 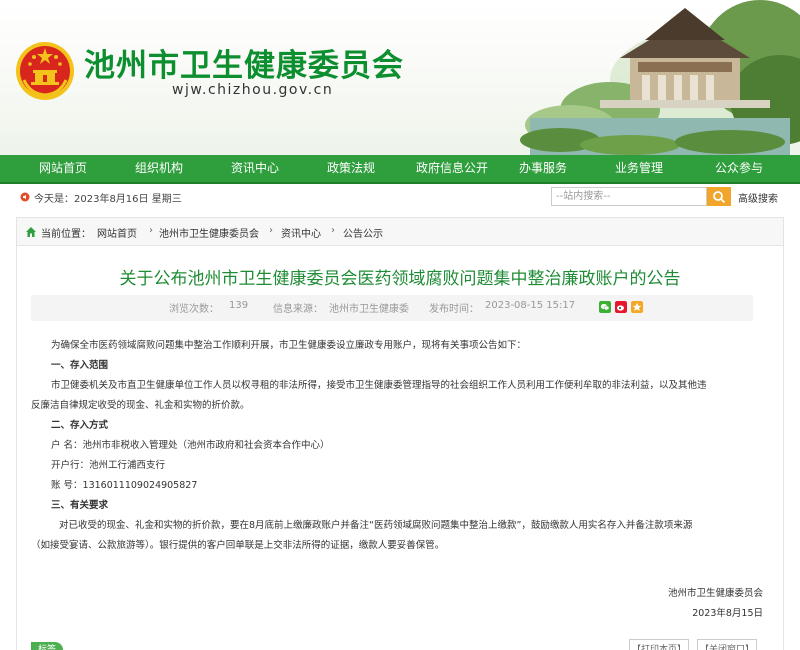 What do you see at coordinates (190, 445) in the screenshot?
I see `account-name: 户 名：池州市非税收入管理处（池州市政府和社会资本合作中心）` at bounding box center [190, 445].